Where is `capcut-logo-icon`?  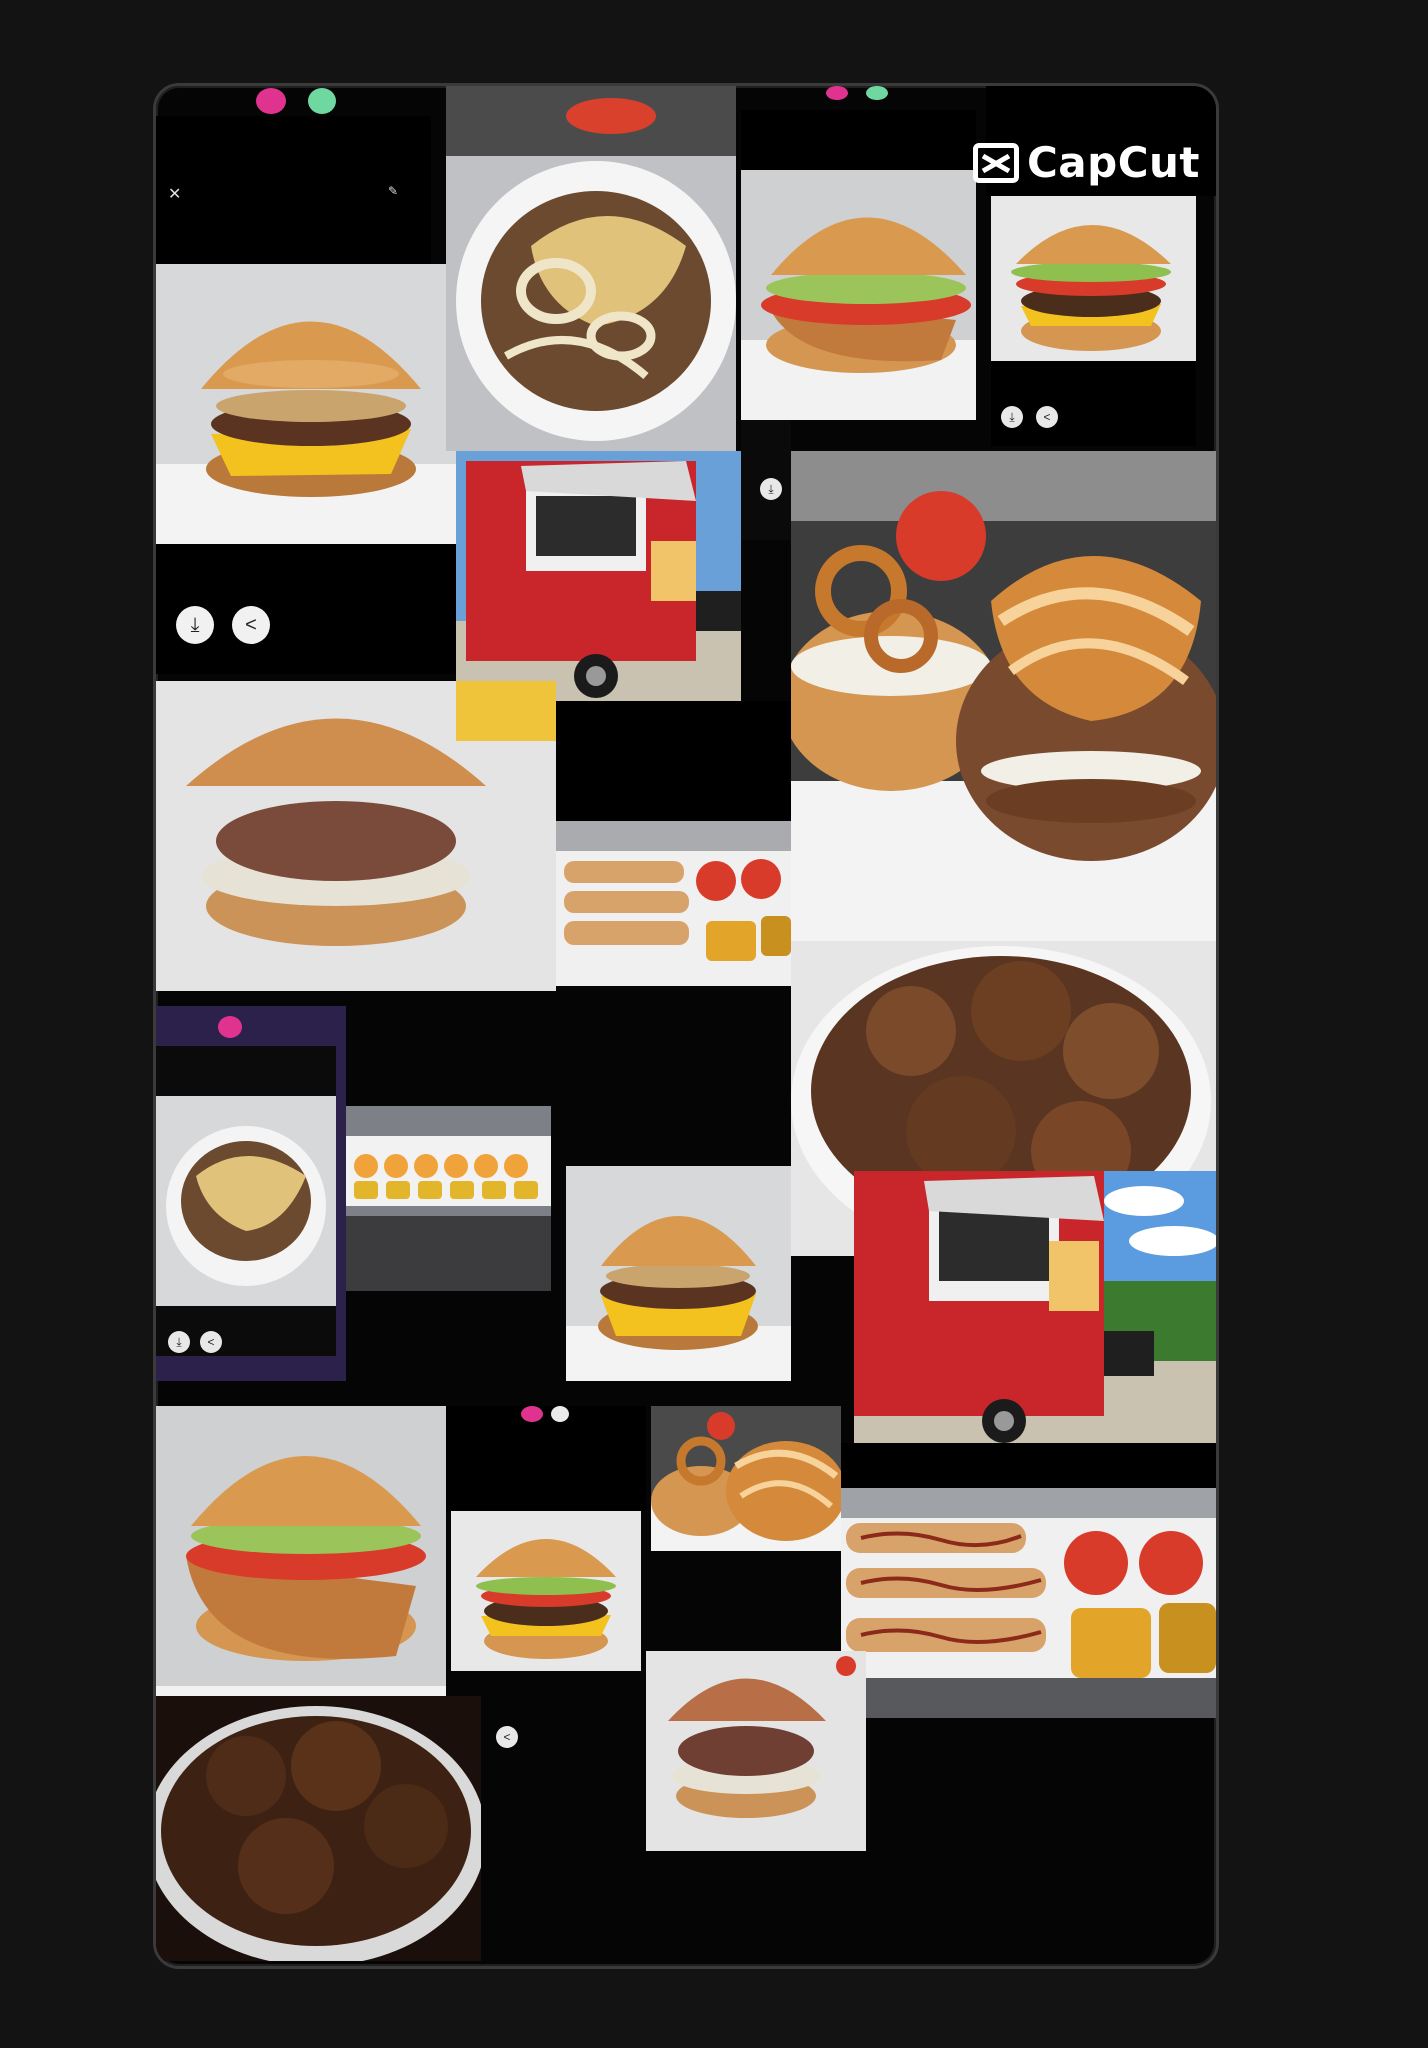
capcut-logo-icon is located at coordinates (995, 162).